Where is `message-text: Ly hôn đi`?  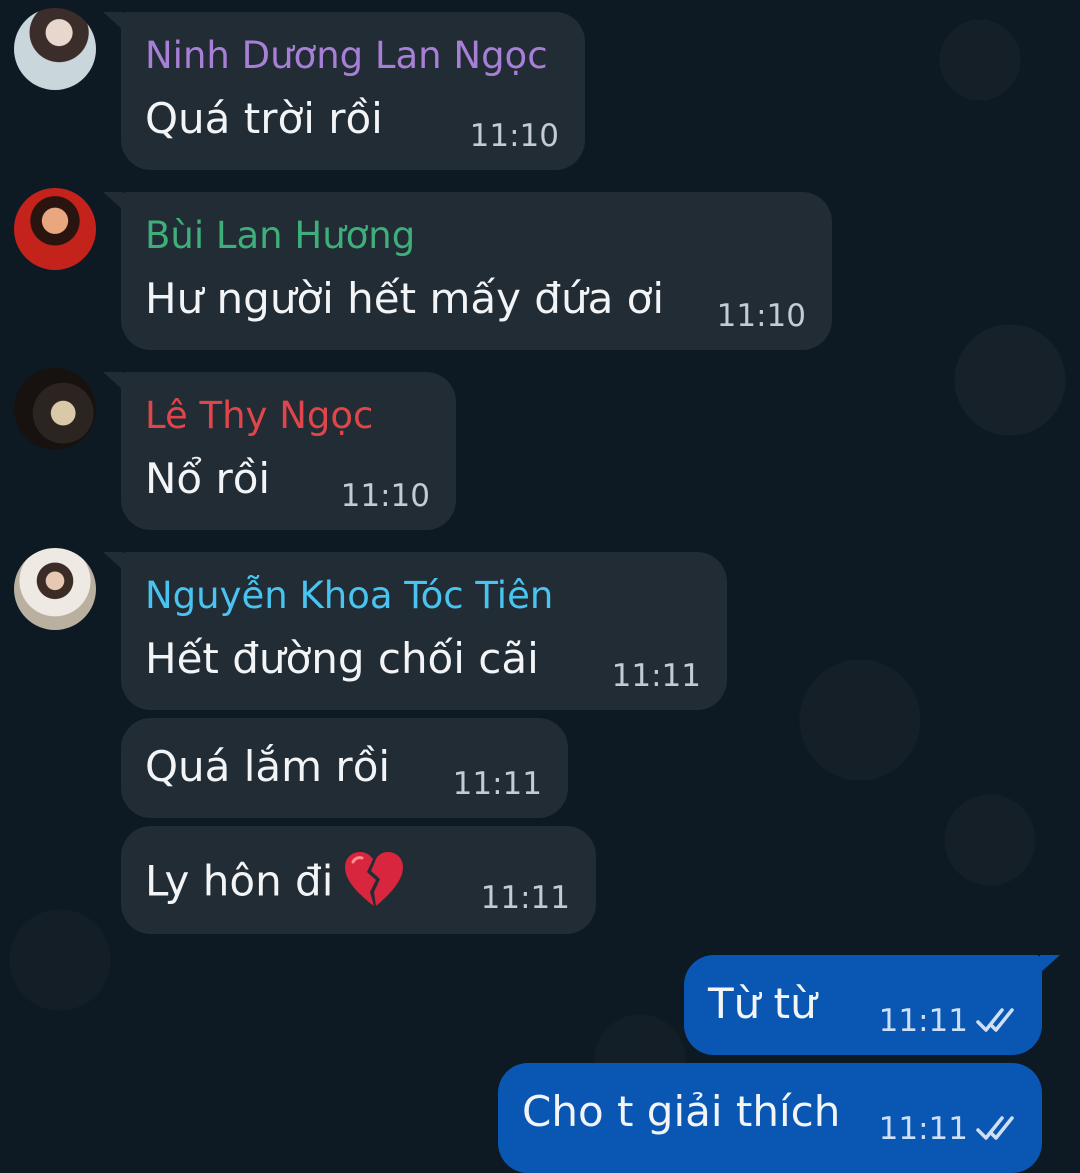 message-text: Ly hôn đi is located at coordinates (239, 881).